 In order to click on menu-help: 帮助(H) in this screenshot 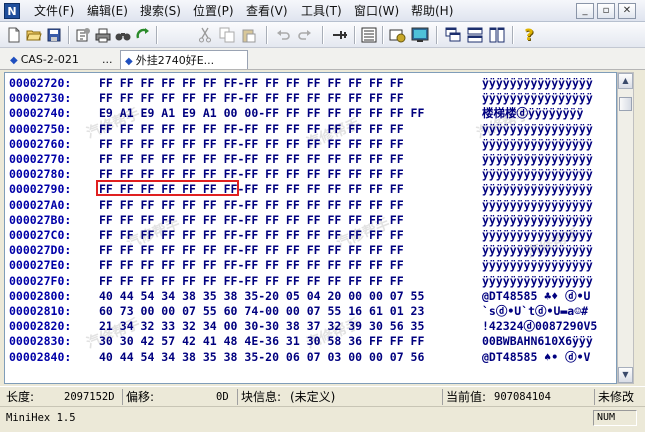, I will do `click(432, 11)`.